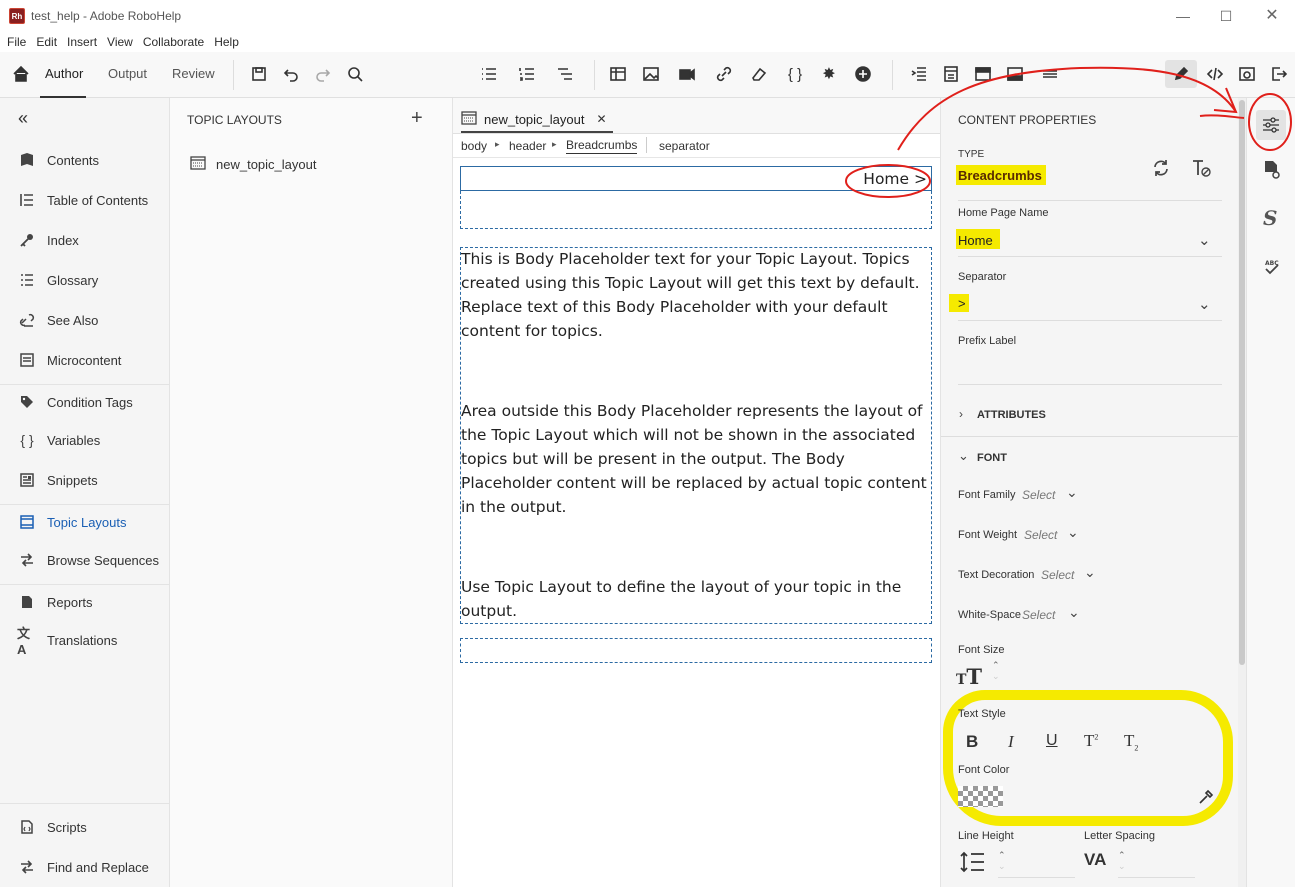  What do you see at coordinates (323, 74) in the screenshot?
I see `redo-icon` at bounding box center [323, 74].